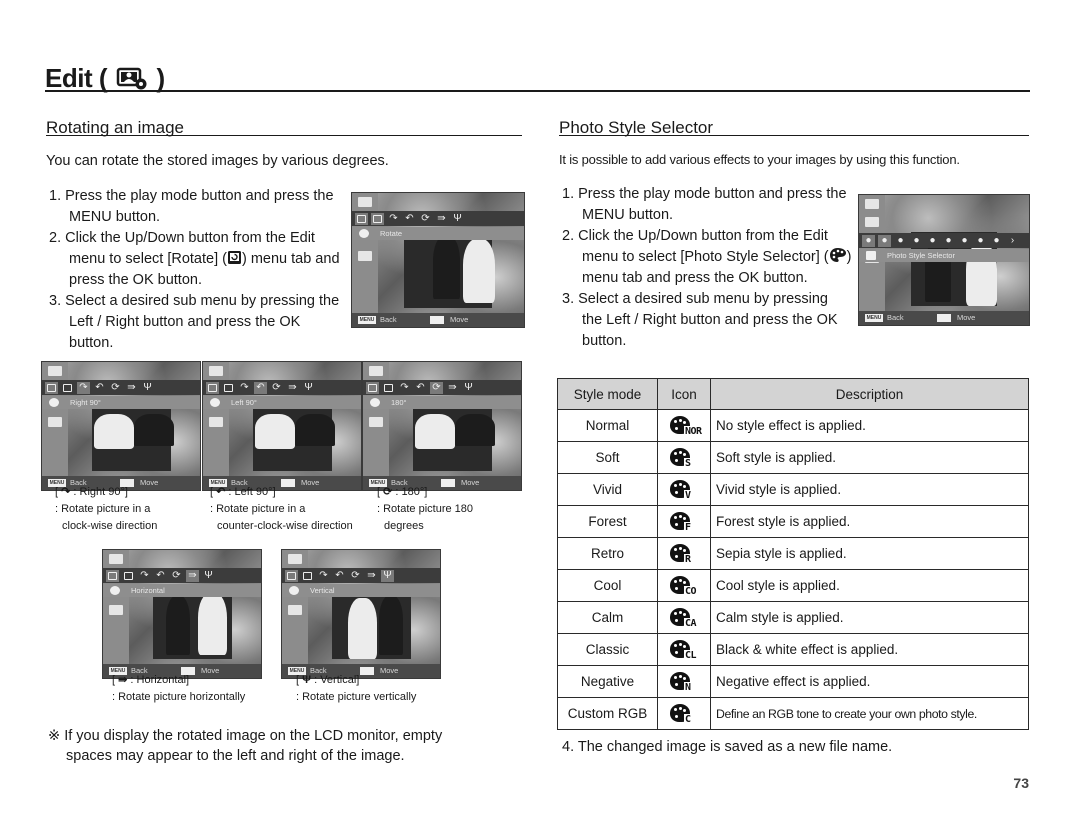 The width and height of the screenshot is (1080, 815). Describe the element at coordinates (438, 260) in the screenshot. I see `rotate-menu-screen: ↷ ↶ ⟳ ⇛ Ψ Rotate MENU Back Move` at that location.